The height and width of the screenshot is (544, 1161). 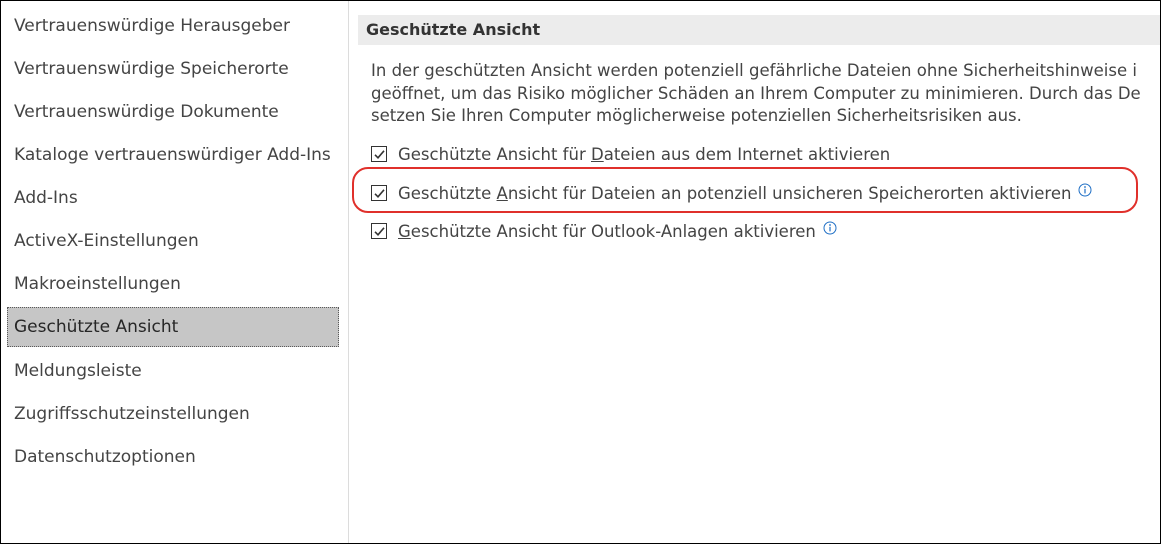 I want to click on sidebar-item-trusted-documents: Vertrauenswürdige Dokumente, so click(x=169, y=112).